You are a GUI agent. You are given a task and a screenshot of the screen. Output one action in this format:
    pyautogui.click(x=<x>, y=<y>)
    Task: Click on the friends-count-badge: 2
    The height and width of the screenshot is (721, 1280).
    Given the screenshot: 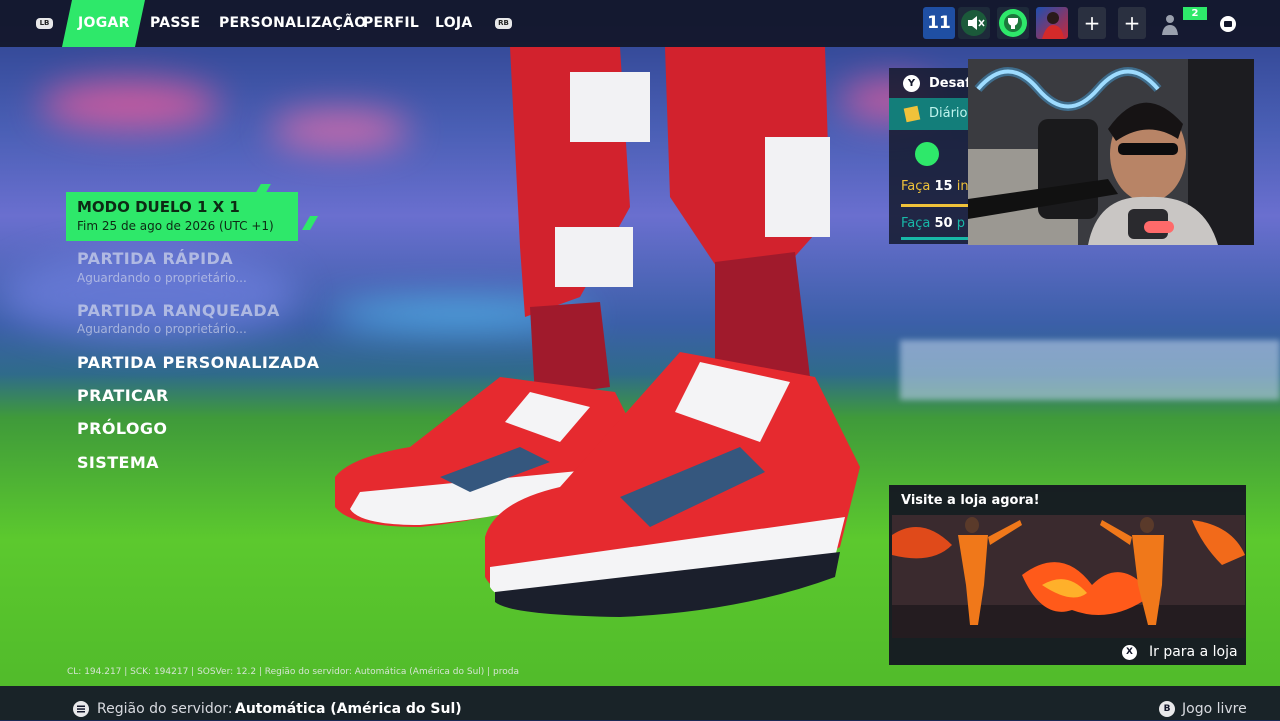 What is the action you would take?
    pyautogui.click(x=1195, y=13)
    